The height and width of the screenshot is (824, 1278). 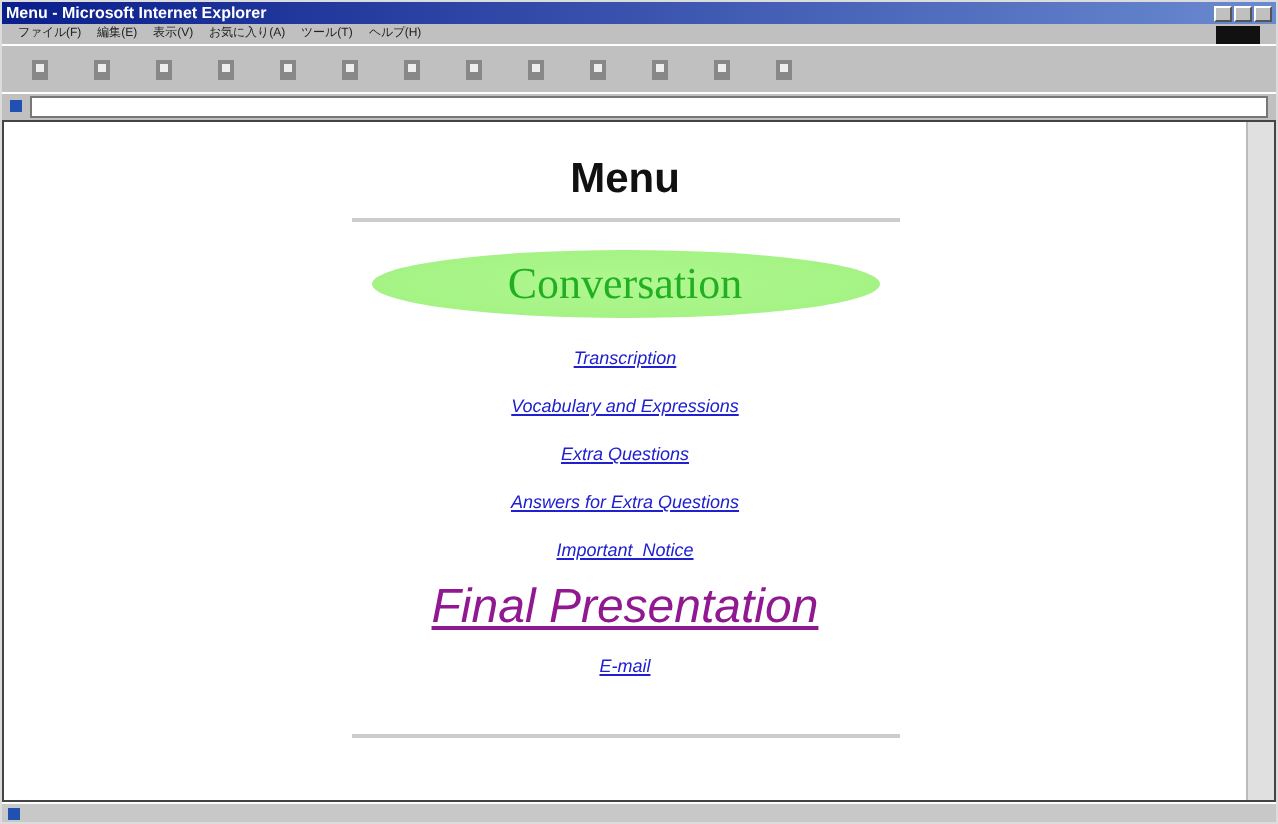 What do you see at coordinates (625, 550) in the screenshot?
I see `menu-link: Important Notice` at bounding box center [625, 550].